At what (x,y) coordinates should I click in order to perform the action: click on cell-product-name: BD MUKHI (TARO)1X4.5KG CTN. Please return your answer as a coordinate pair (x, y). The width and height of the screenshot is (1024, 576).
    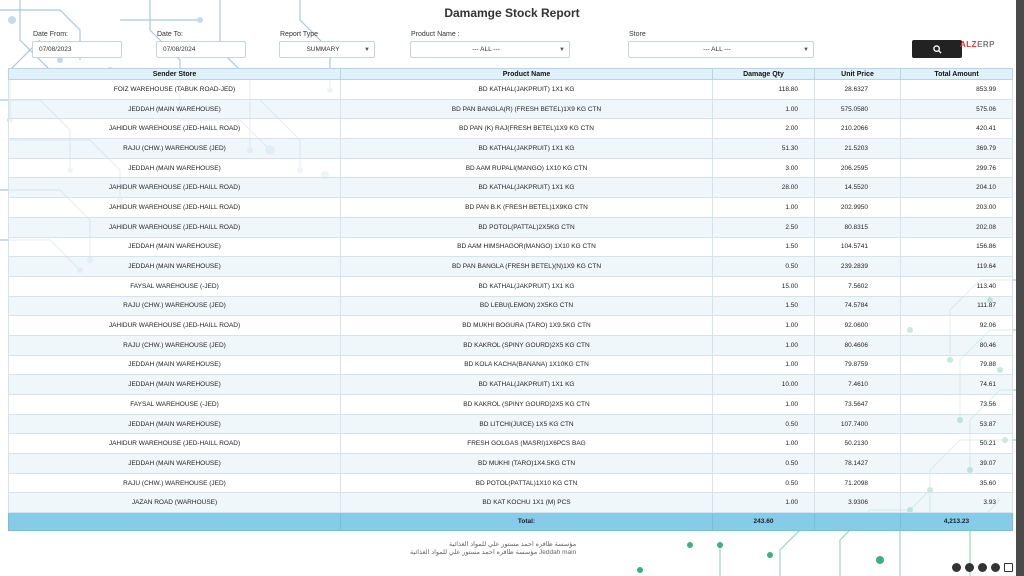
    Looking at the image, I should click on (526, 463).